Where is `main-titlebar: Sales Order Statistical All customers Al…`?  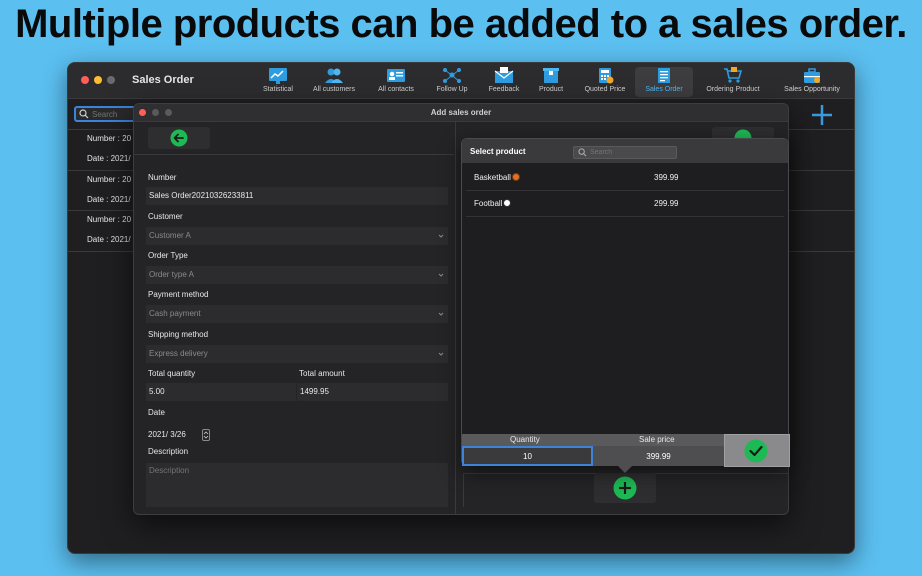
main-titlebar: Sales Order Statistical All customers Al… is located at coordinates (461, 81).